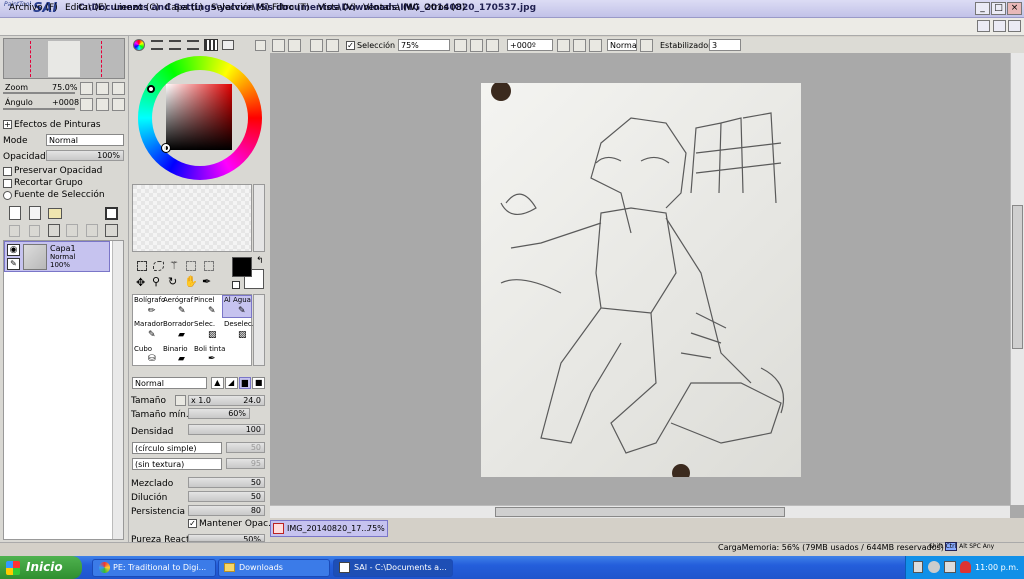  Describe the element at coordinates (177, 448) in the screenshot. I see `brush-shape-select: (círculo simple)` at that location.